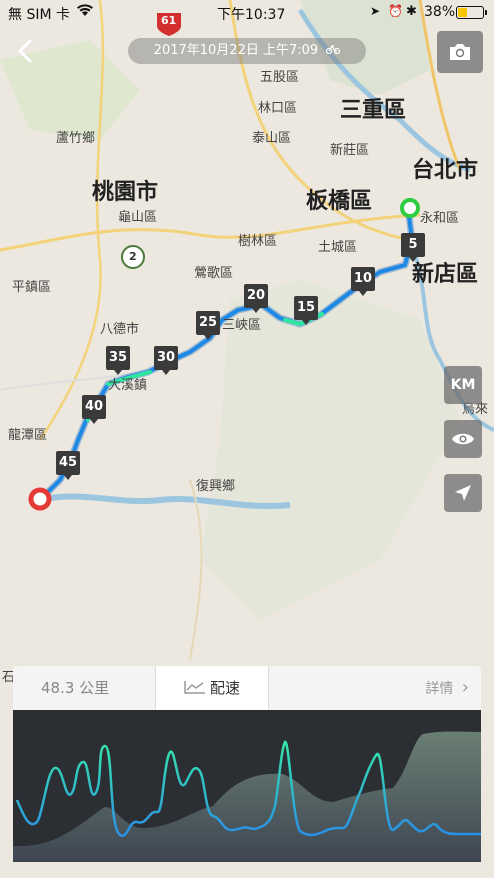 This screenshot has width=494, height=878. Describe the element at coordinates (395, 11) in the screenshot. I see `alarm-icon: ⏰` at that location.